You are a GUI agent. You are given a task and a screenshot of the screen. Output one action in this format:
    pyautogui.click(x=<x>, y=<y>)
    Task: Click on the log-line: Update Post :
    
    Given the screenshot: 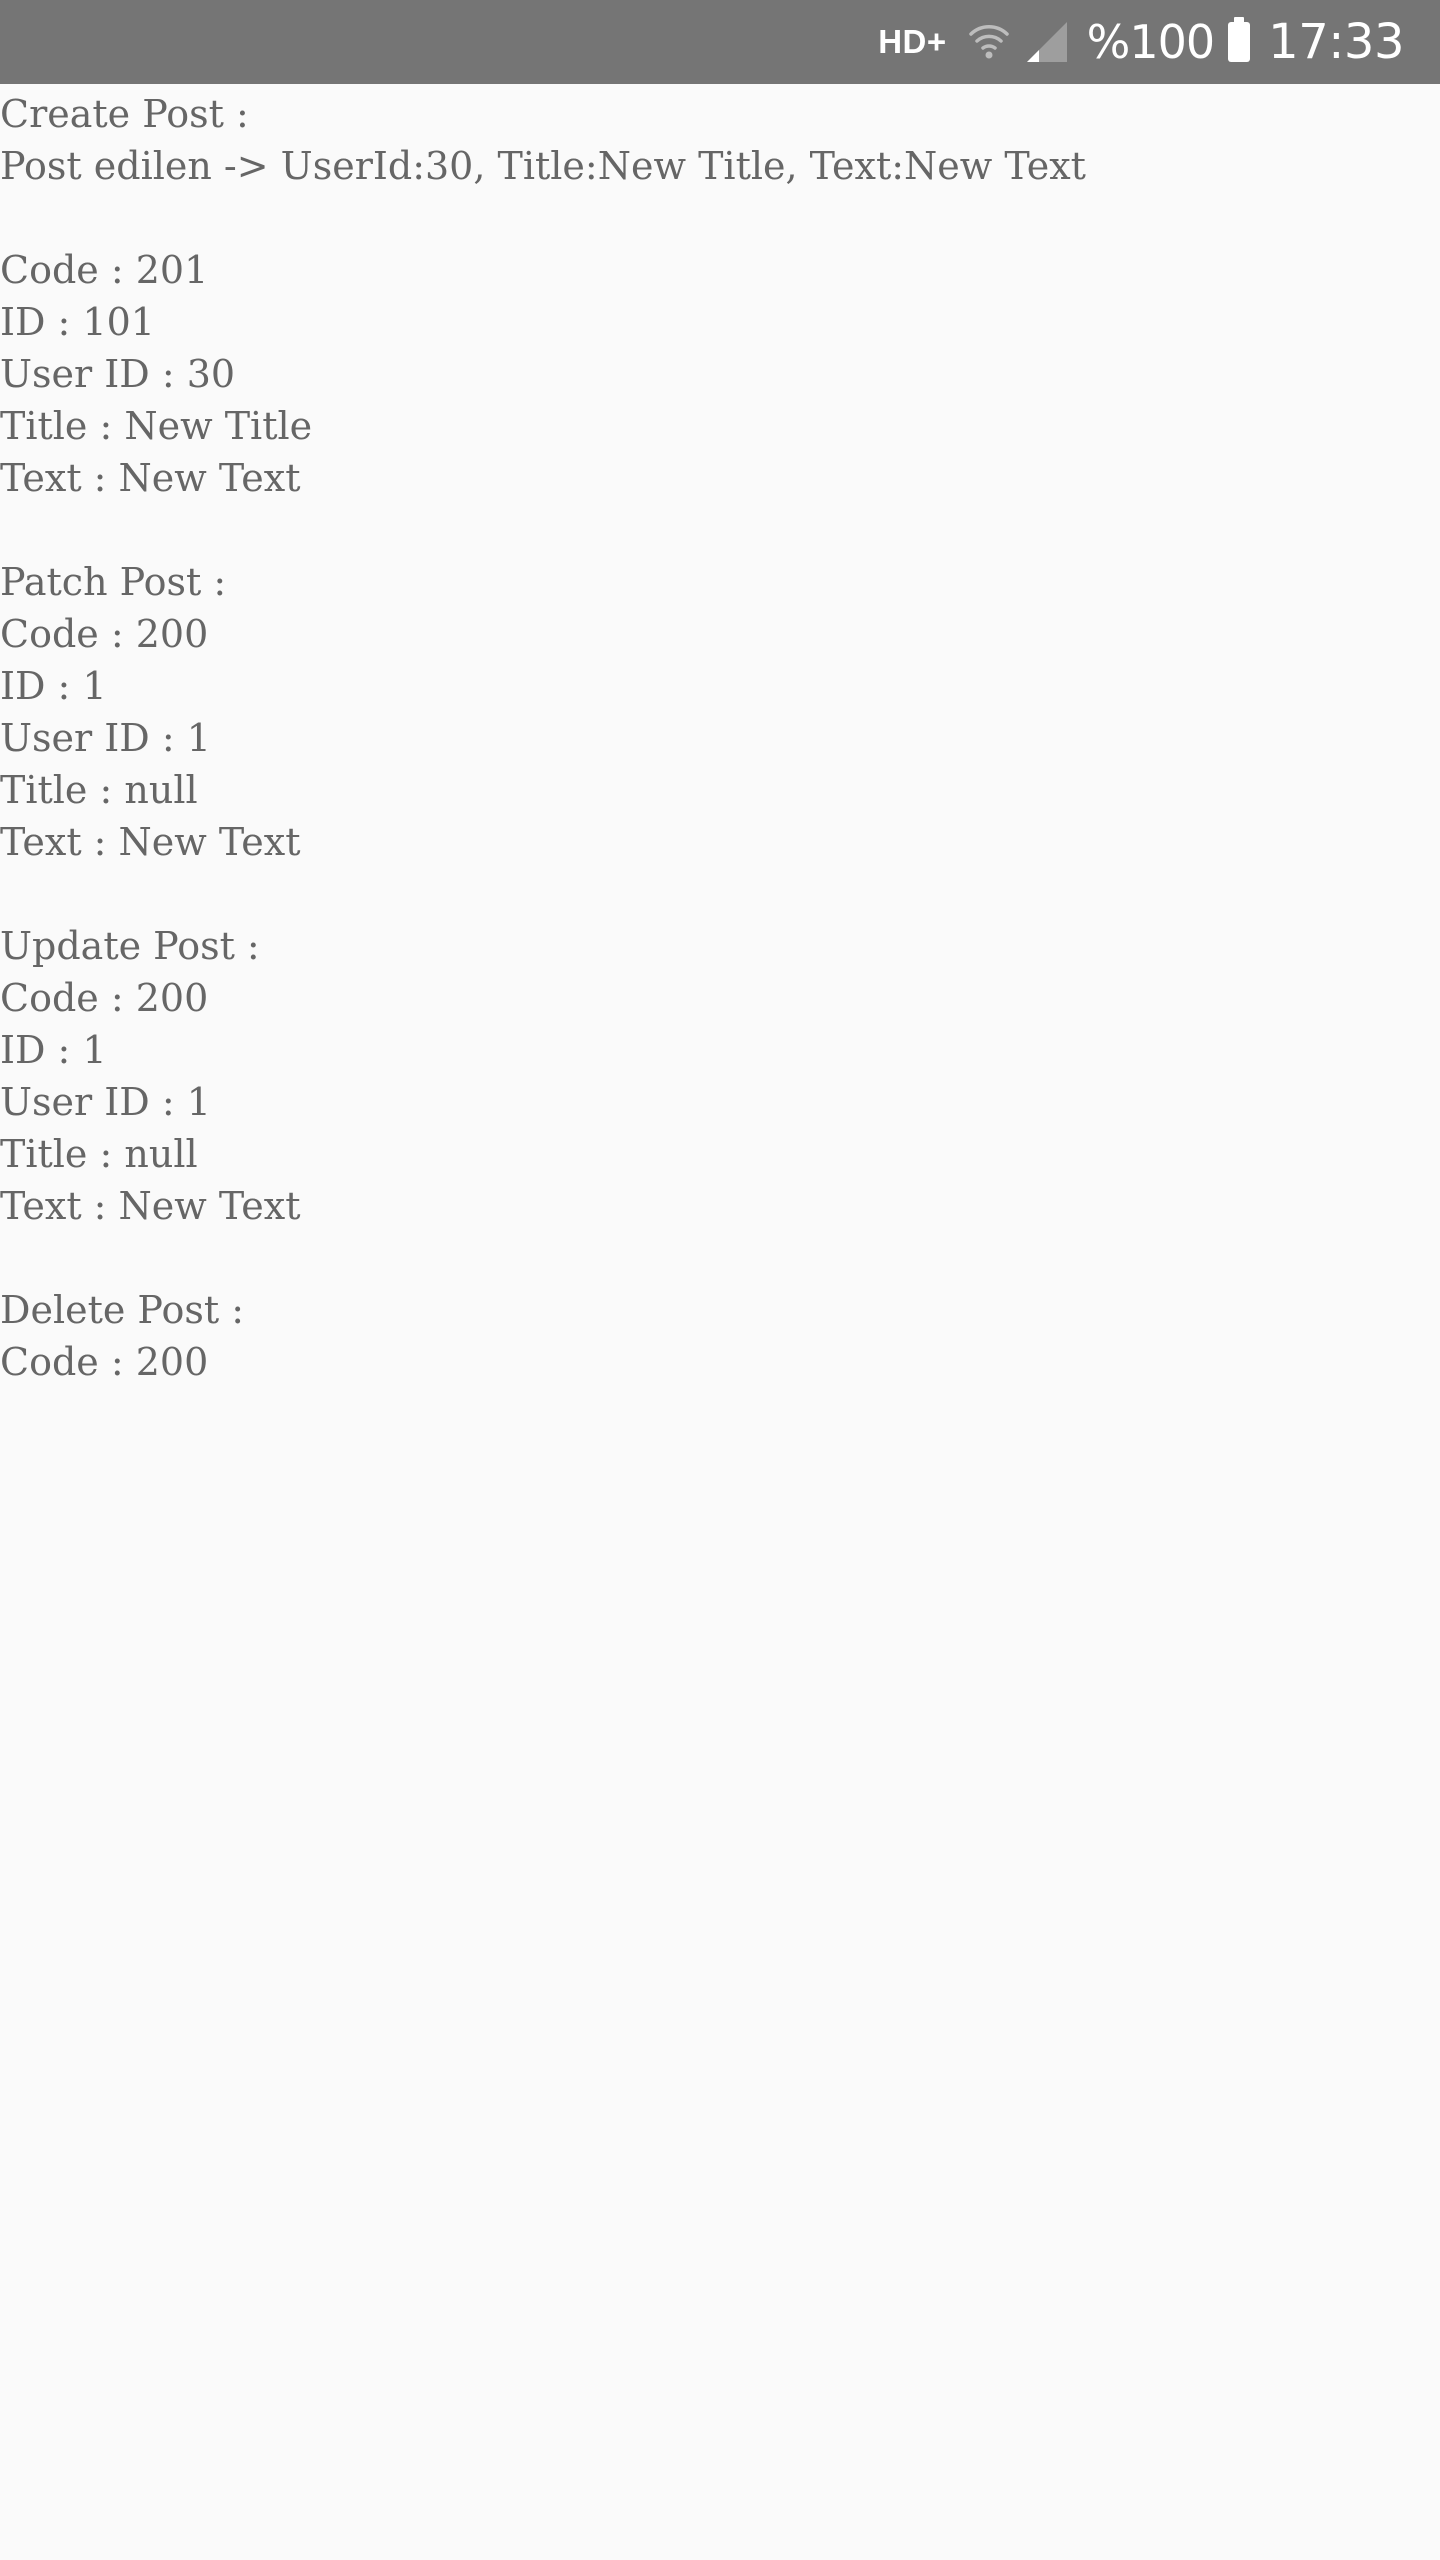 What is the action you would take?
    pyautogui.click(x=130, y=946)
    